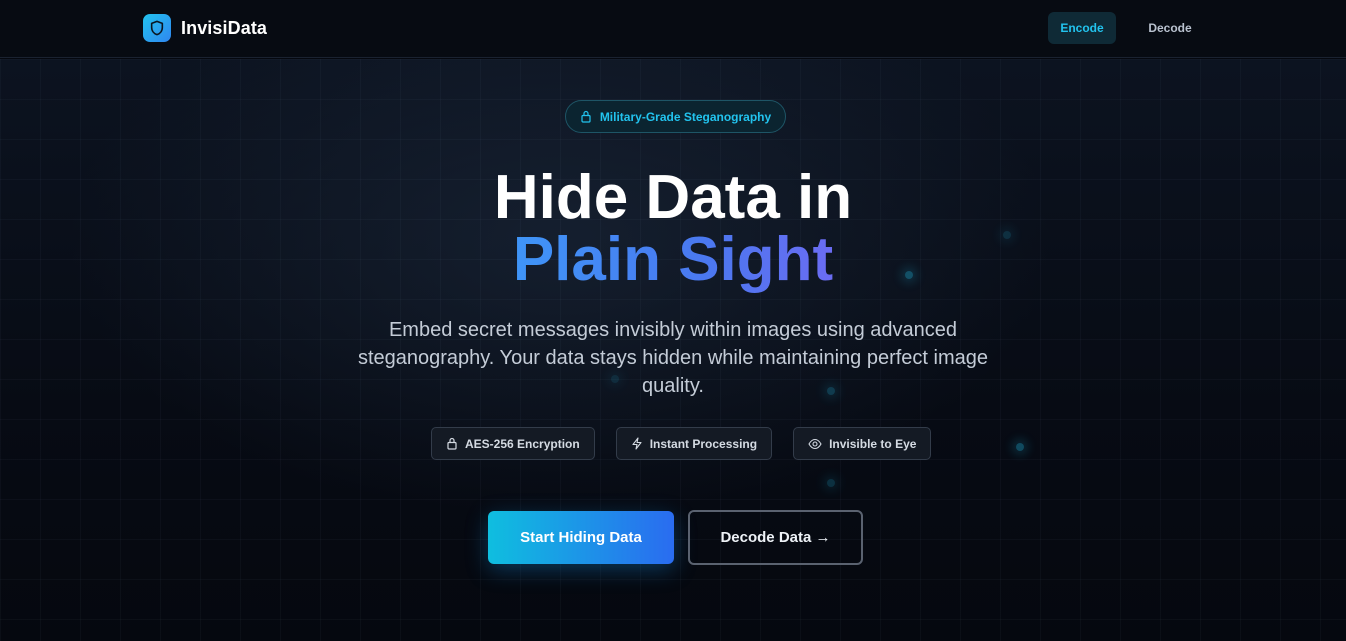 The image size is (1346, 641). I want to click on nav-decode: Decode, so click(1170, 28).